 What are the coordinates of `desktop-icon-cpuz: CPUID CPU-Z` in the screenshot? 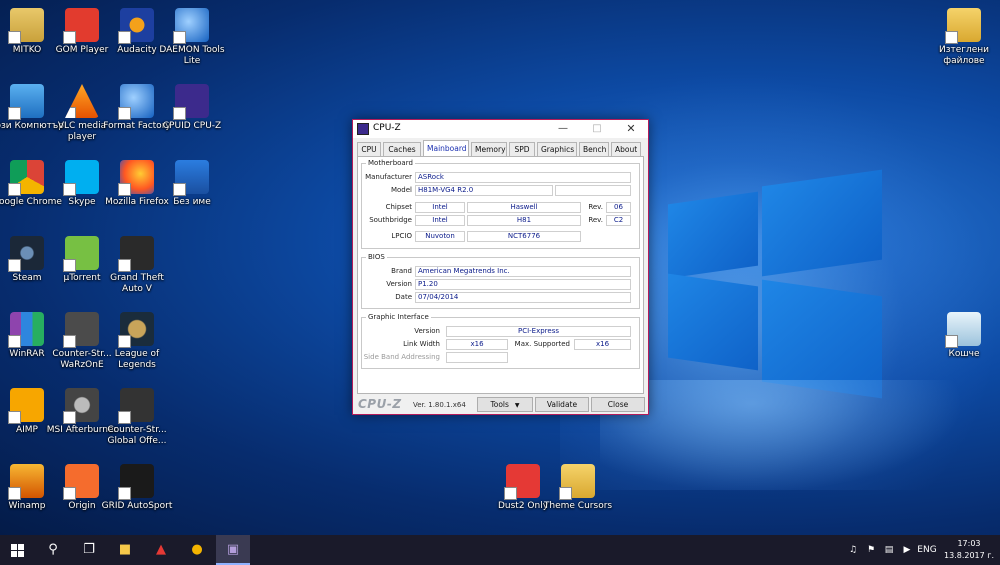 It's located at (192, 116).